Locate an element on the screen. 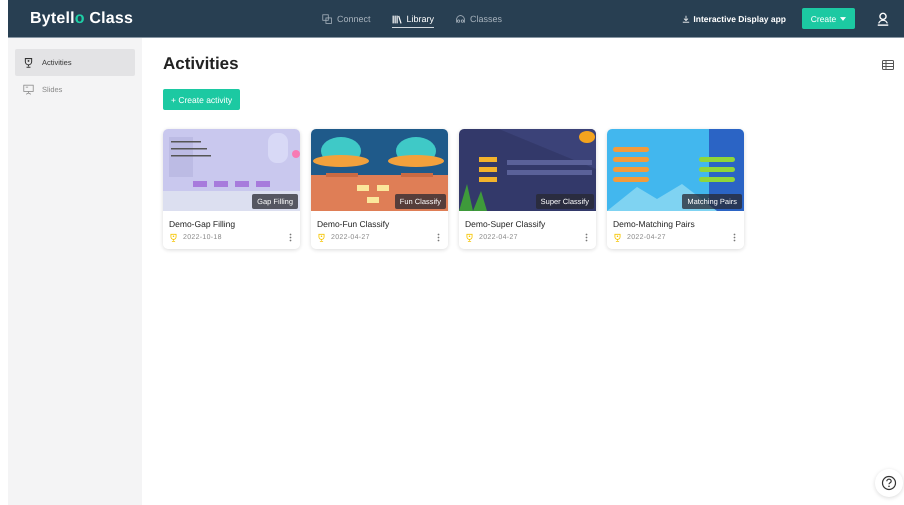 This screenshot has height=505, width=904. logo: Bytello Class is located at coordinates (82, 19).